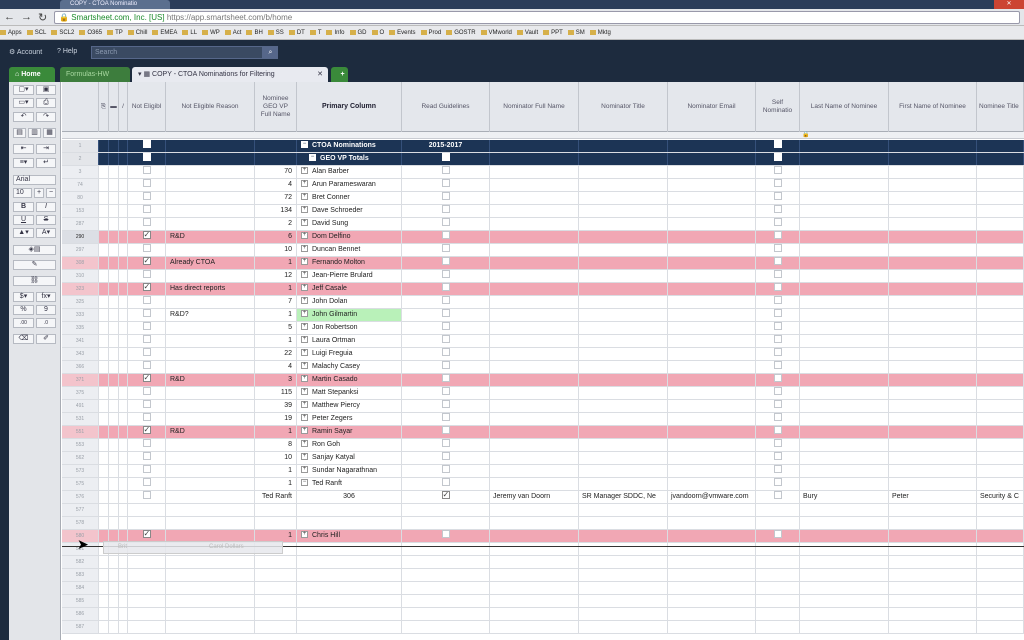 This screenshot has height=640, width=1024. I want to click on back-icon: ←, so click(9, 17).